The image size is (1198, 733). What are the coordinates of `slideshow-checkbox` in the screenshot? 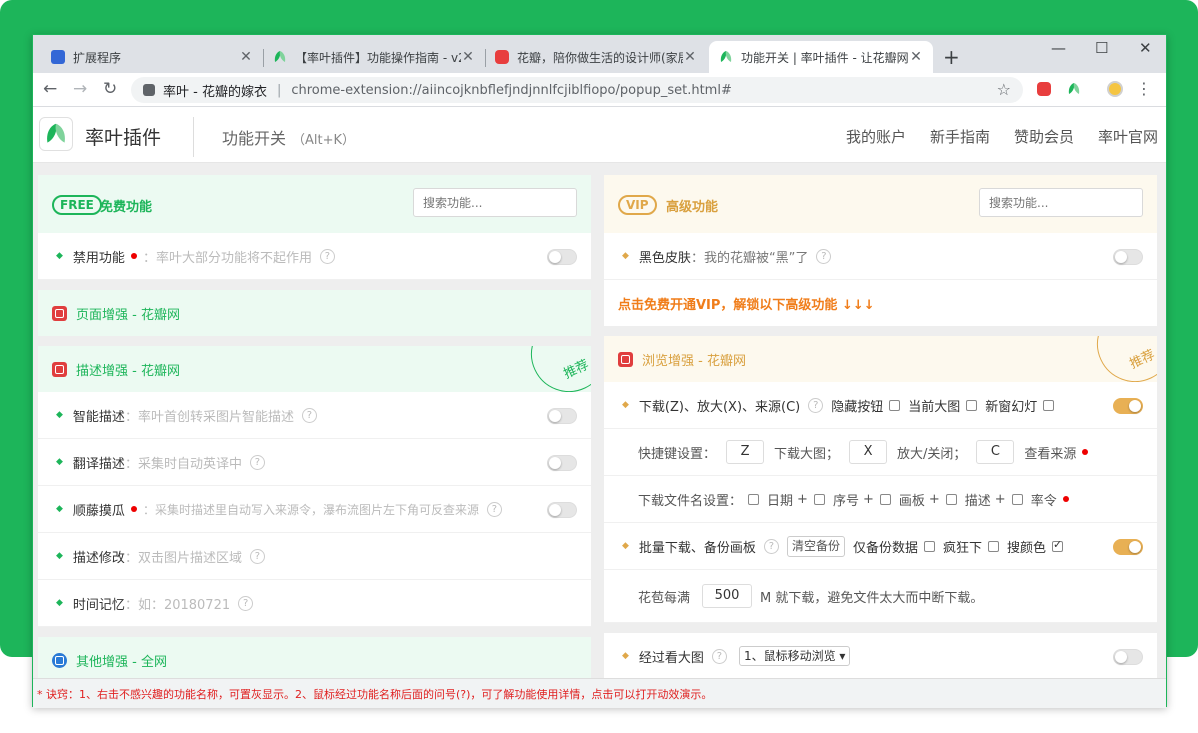 It's located at (1049, 405).